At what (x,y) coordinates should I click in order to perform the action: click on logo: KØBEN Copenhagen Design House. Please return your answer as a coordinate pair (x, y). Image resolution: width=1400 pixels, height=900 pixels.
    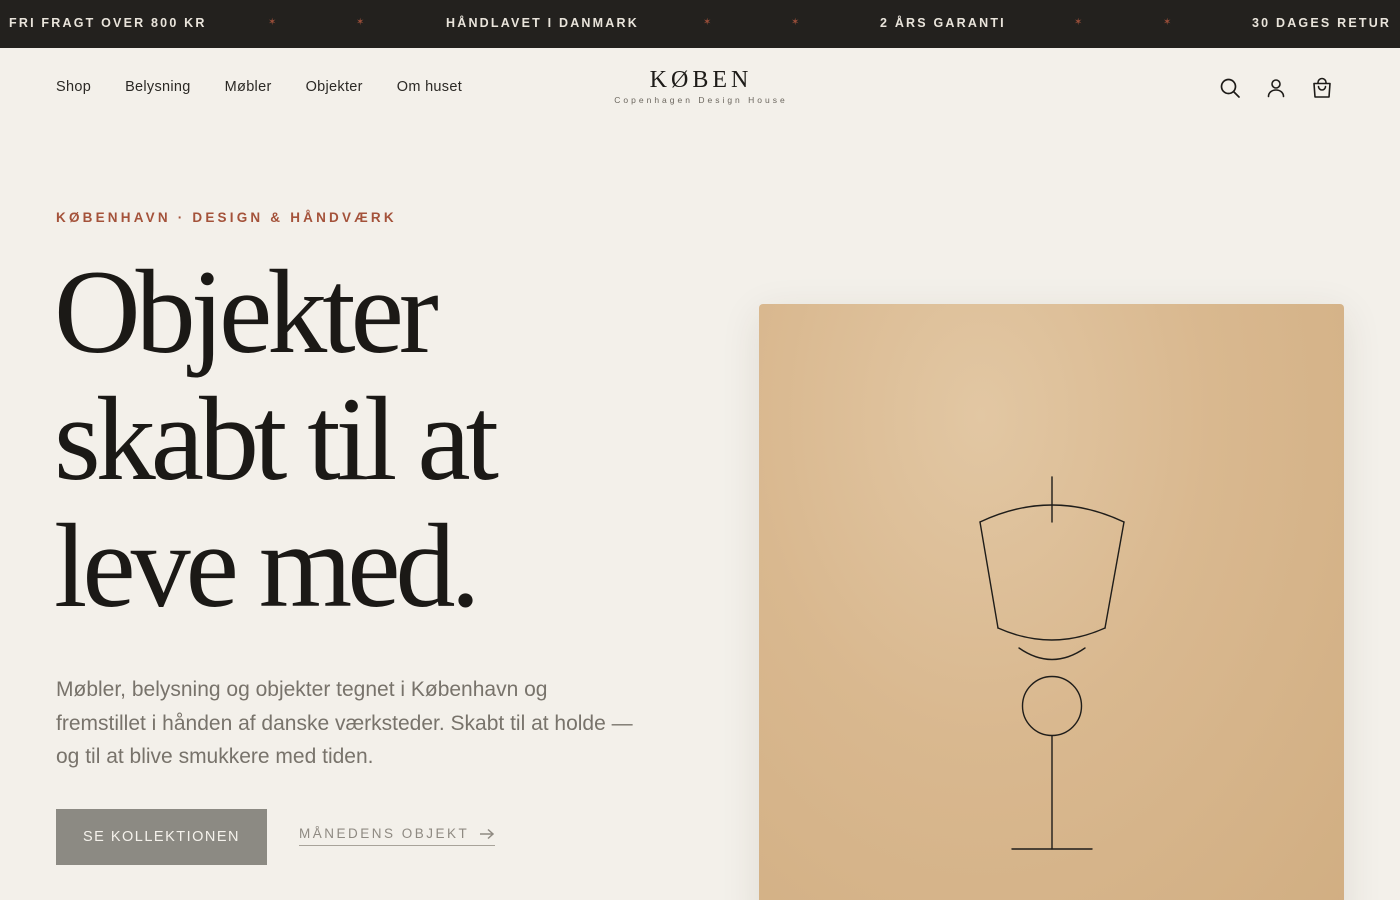
    Looking at the image, I should click on (701, 85).